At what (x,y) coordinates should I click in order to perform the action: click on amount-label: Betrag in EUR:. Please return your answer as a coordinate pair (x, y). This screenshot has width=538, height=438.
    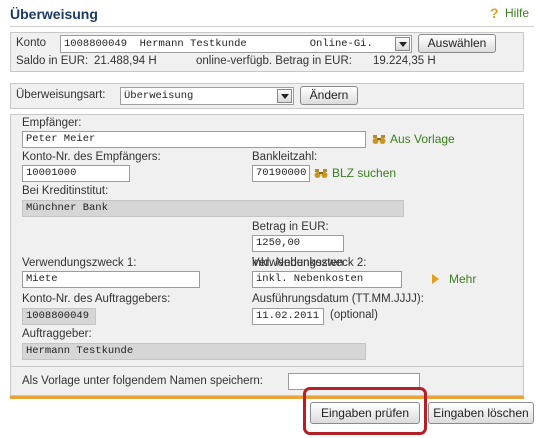
    Looking at the image, I should click on (290, 227).